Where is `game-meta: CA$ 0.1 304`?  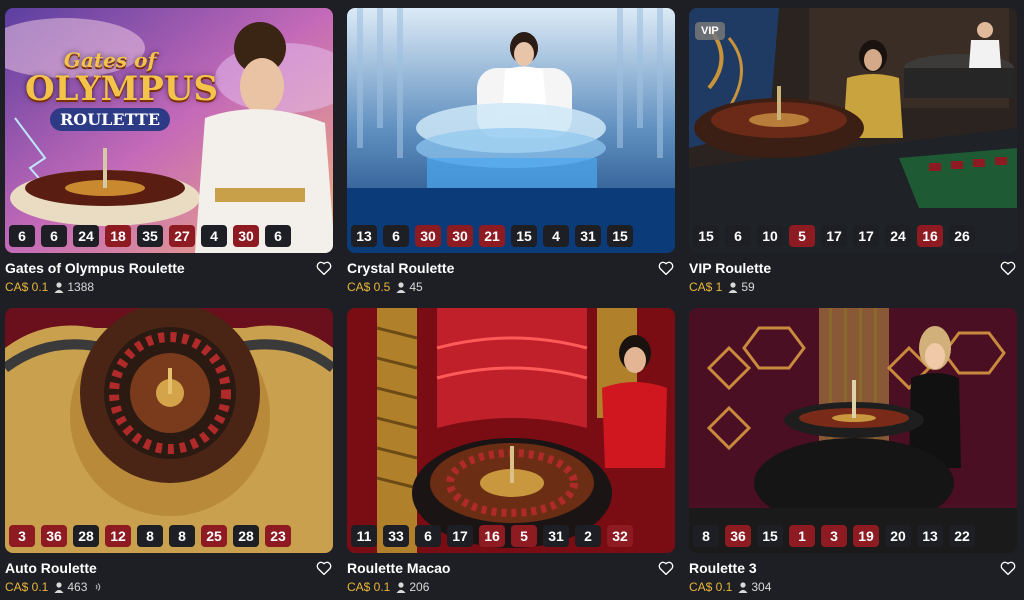
game-meta: CA$ 0.1 304 is located at coordinates (853, 587).